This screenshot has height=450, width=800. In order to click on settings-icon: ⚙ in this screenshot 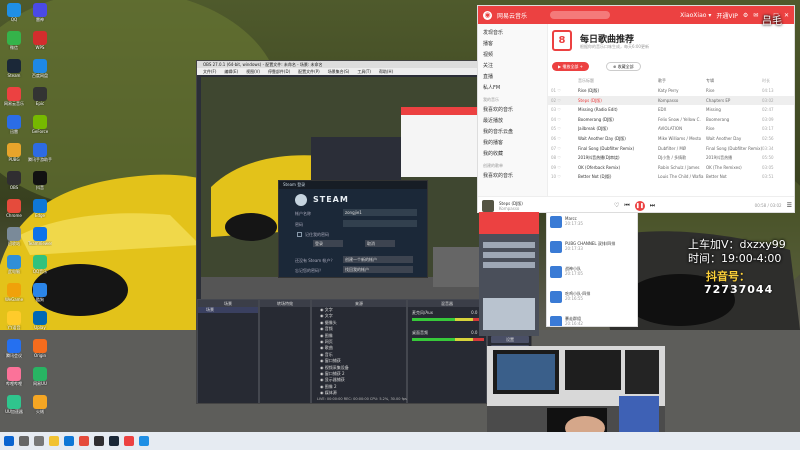, I will do `click(745, 15)`.